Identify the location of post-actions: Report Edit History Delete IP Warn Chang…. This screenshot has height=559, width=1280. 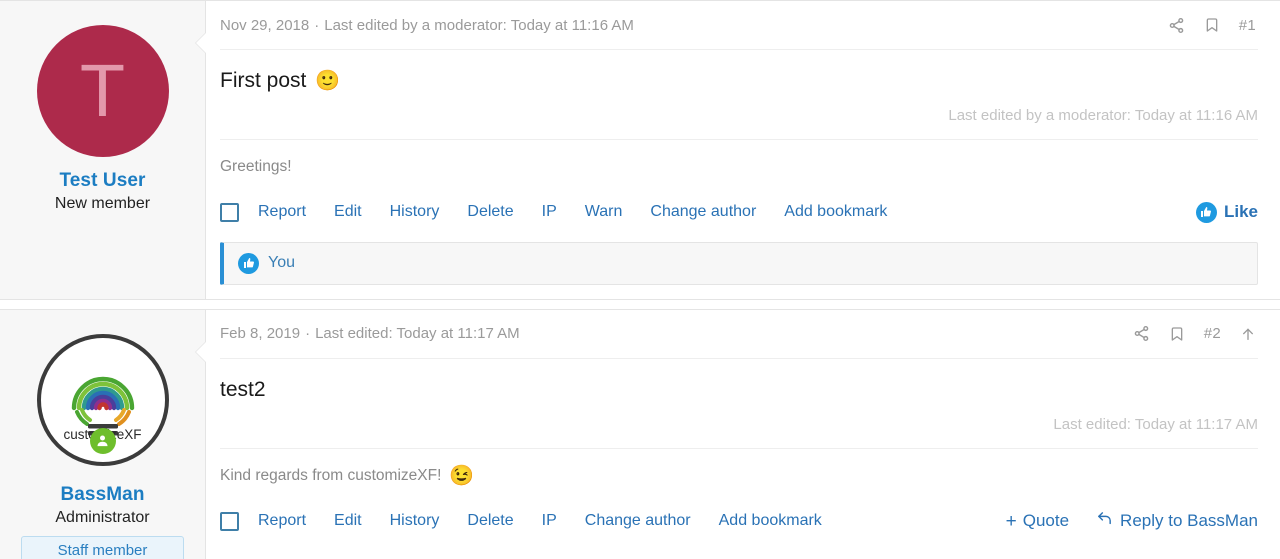
(739, 204).